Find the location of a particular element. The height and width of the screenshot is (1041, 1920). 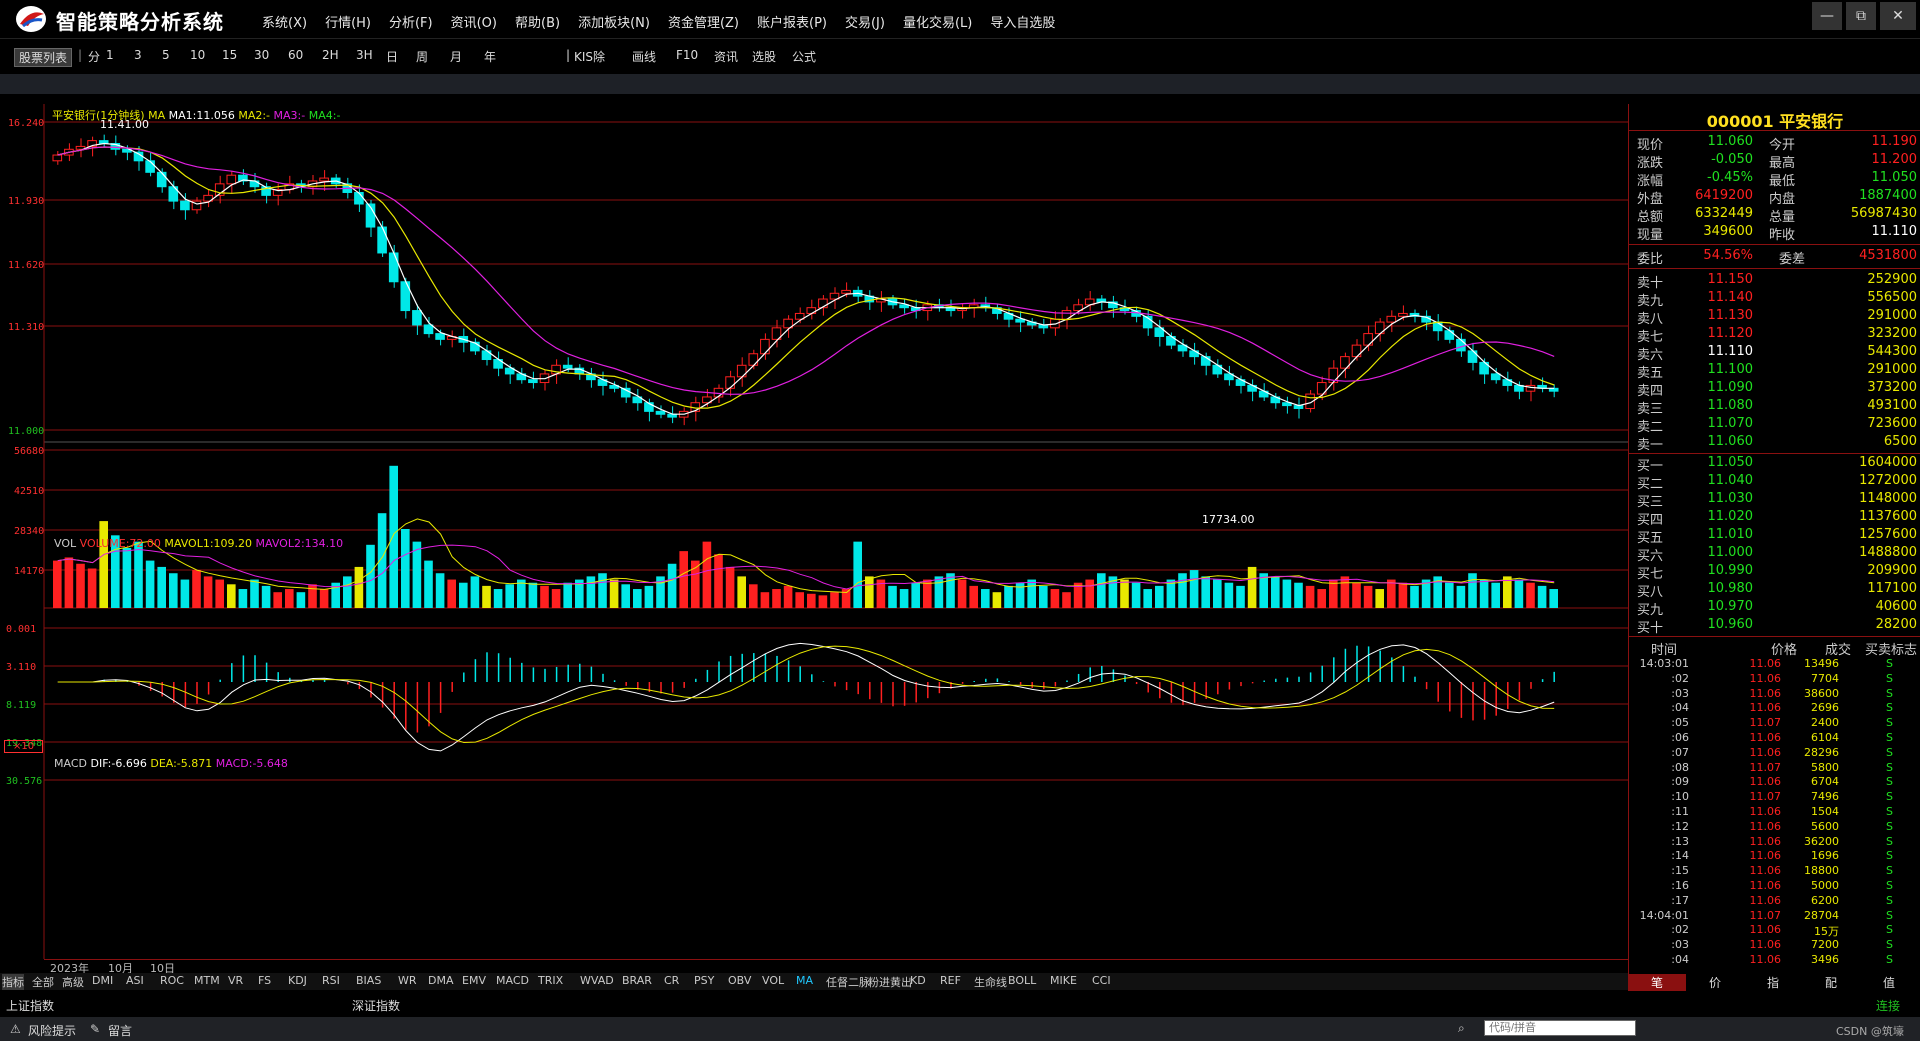

sells-level: 卖四 11.090 373200 is located at coordinates (1774, 389).